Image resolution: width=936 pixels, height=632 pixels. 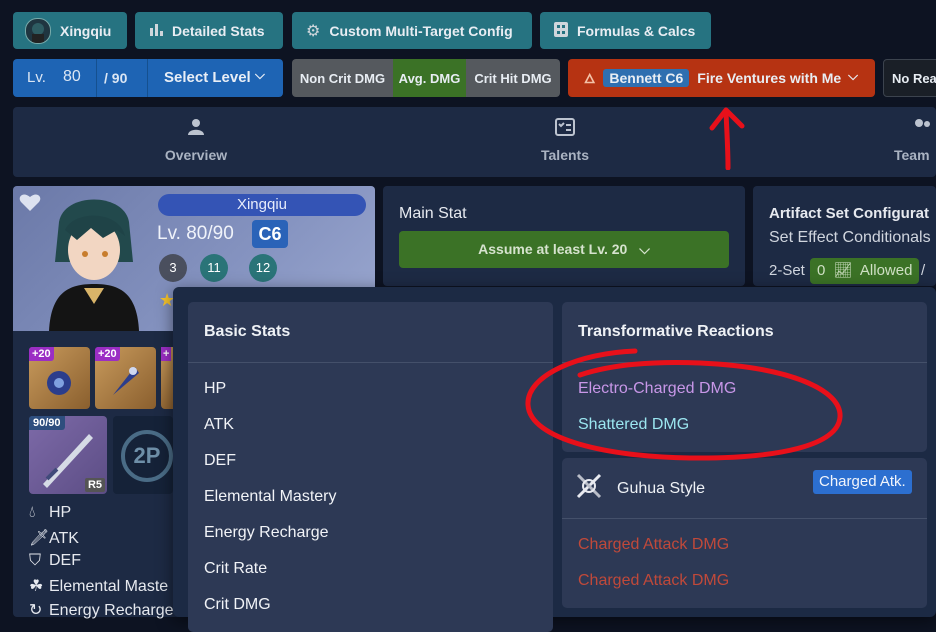 I want to click on option-energy-recharge: Energy Recharge, so click(x=266, y=533).